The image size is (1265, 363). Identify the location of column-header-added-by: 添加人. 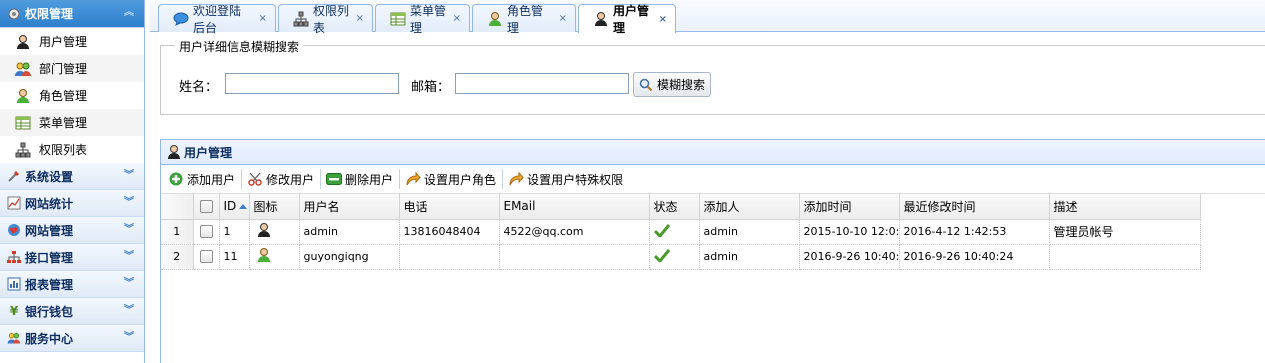
(749, 207).